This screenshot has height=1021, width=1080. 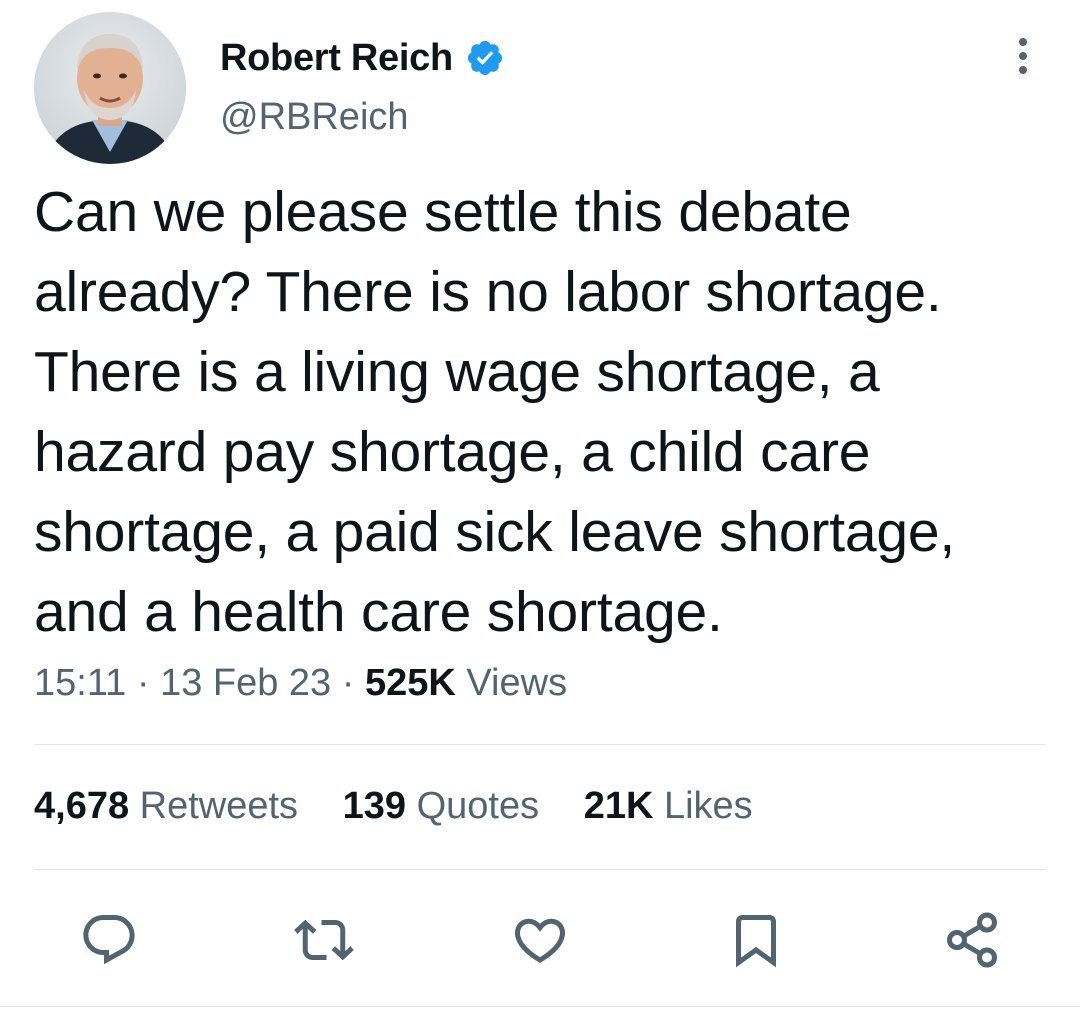 I want to click on author-display-name: Robert Reich, so click(x=336, y=58).